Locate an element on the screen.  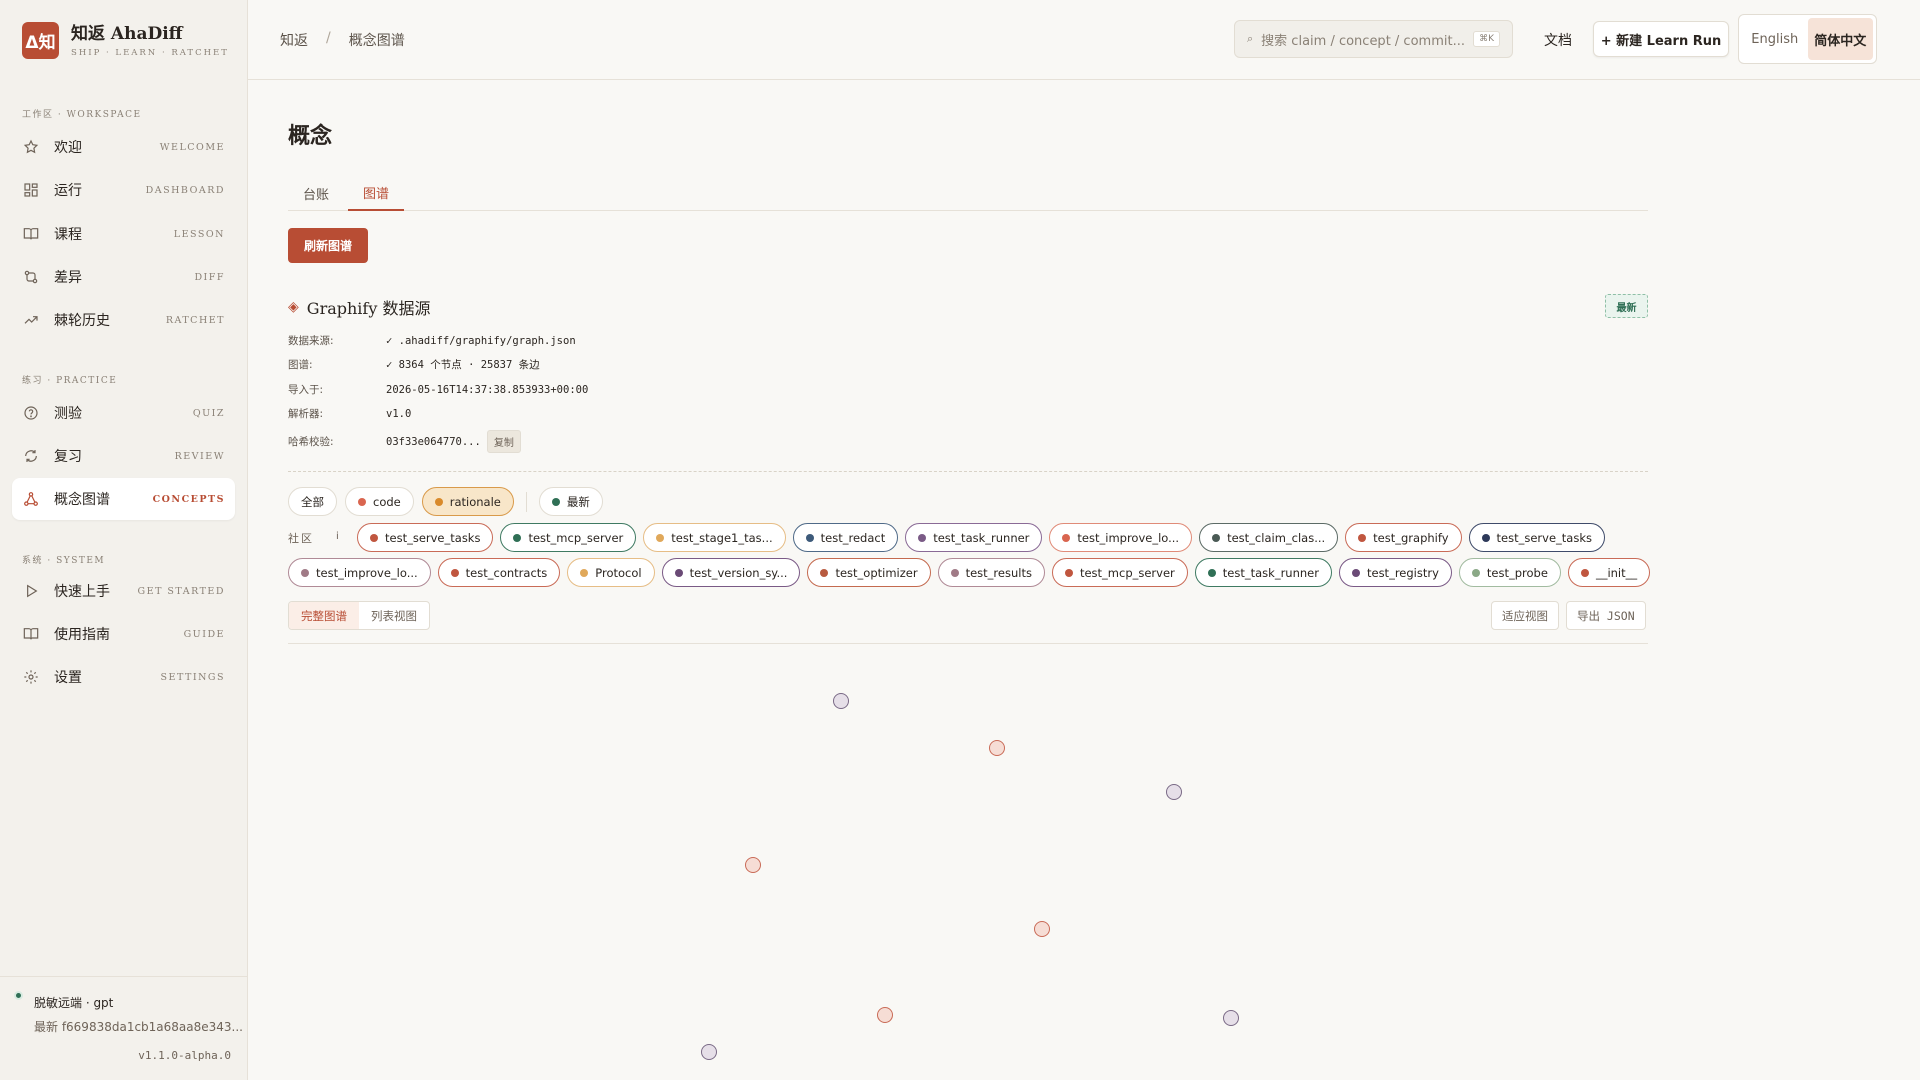
sidebar-item-label: 运行 is located at coordinates (68, 191).